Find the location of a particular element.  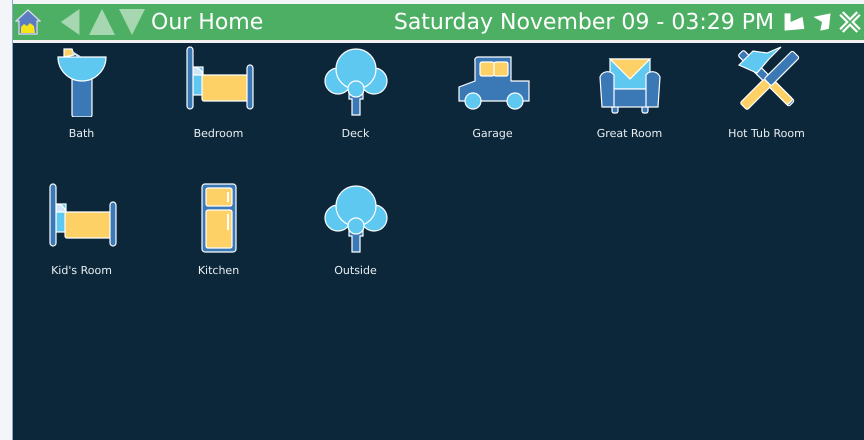

room-label: Hot Tub Room is located at coordinates (766, 133).